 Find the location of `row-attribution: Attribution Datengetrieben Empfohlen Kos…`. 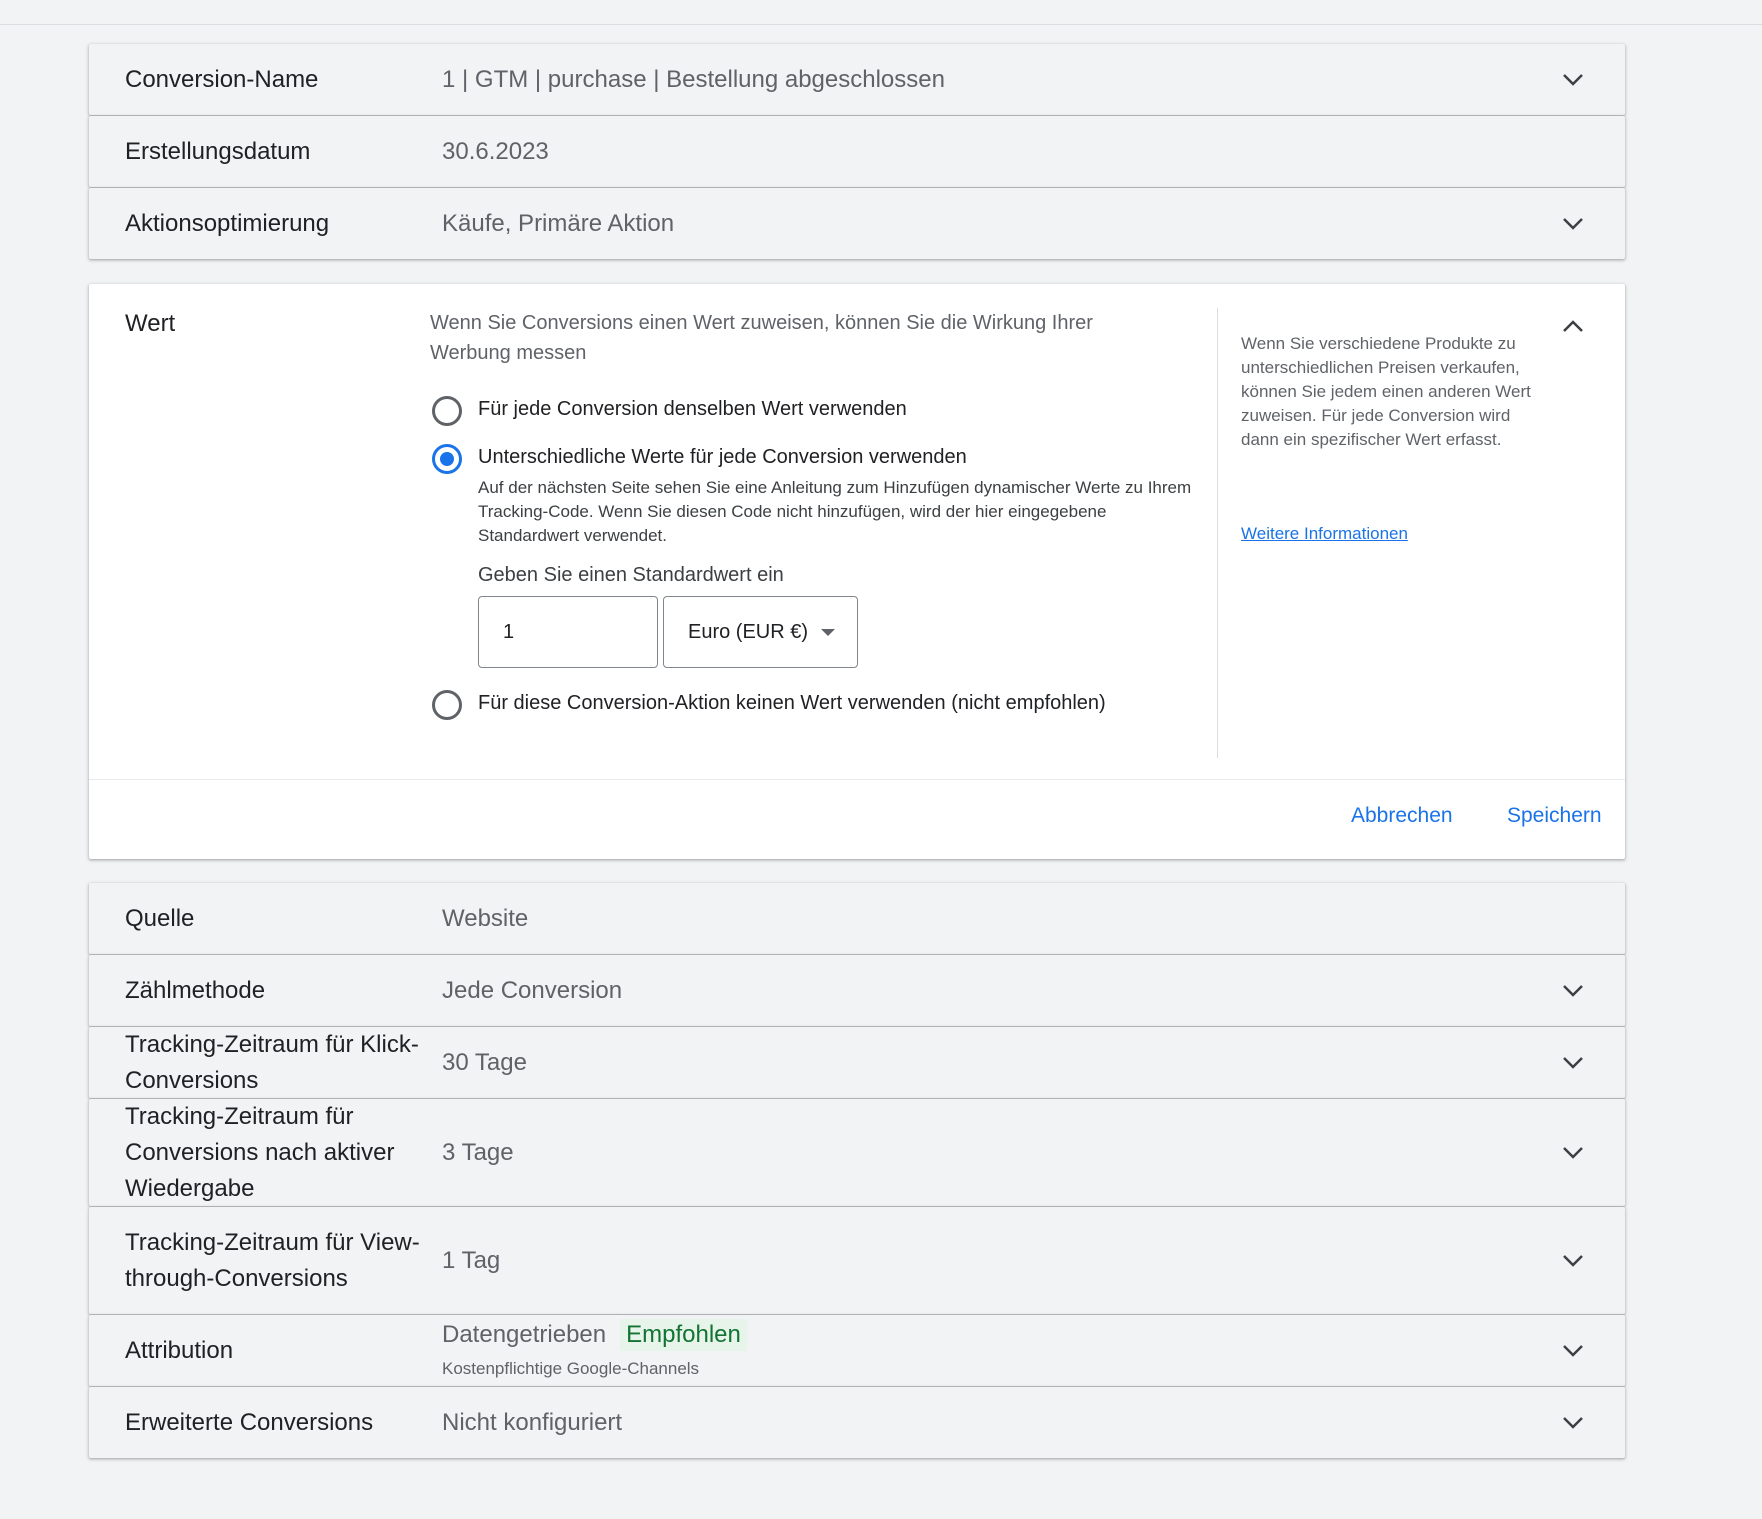

row-attribution: Attribution Datengetrieben Empfohlen Kos… is located at coordinates (857, 1350).